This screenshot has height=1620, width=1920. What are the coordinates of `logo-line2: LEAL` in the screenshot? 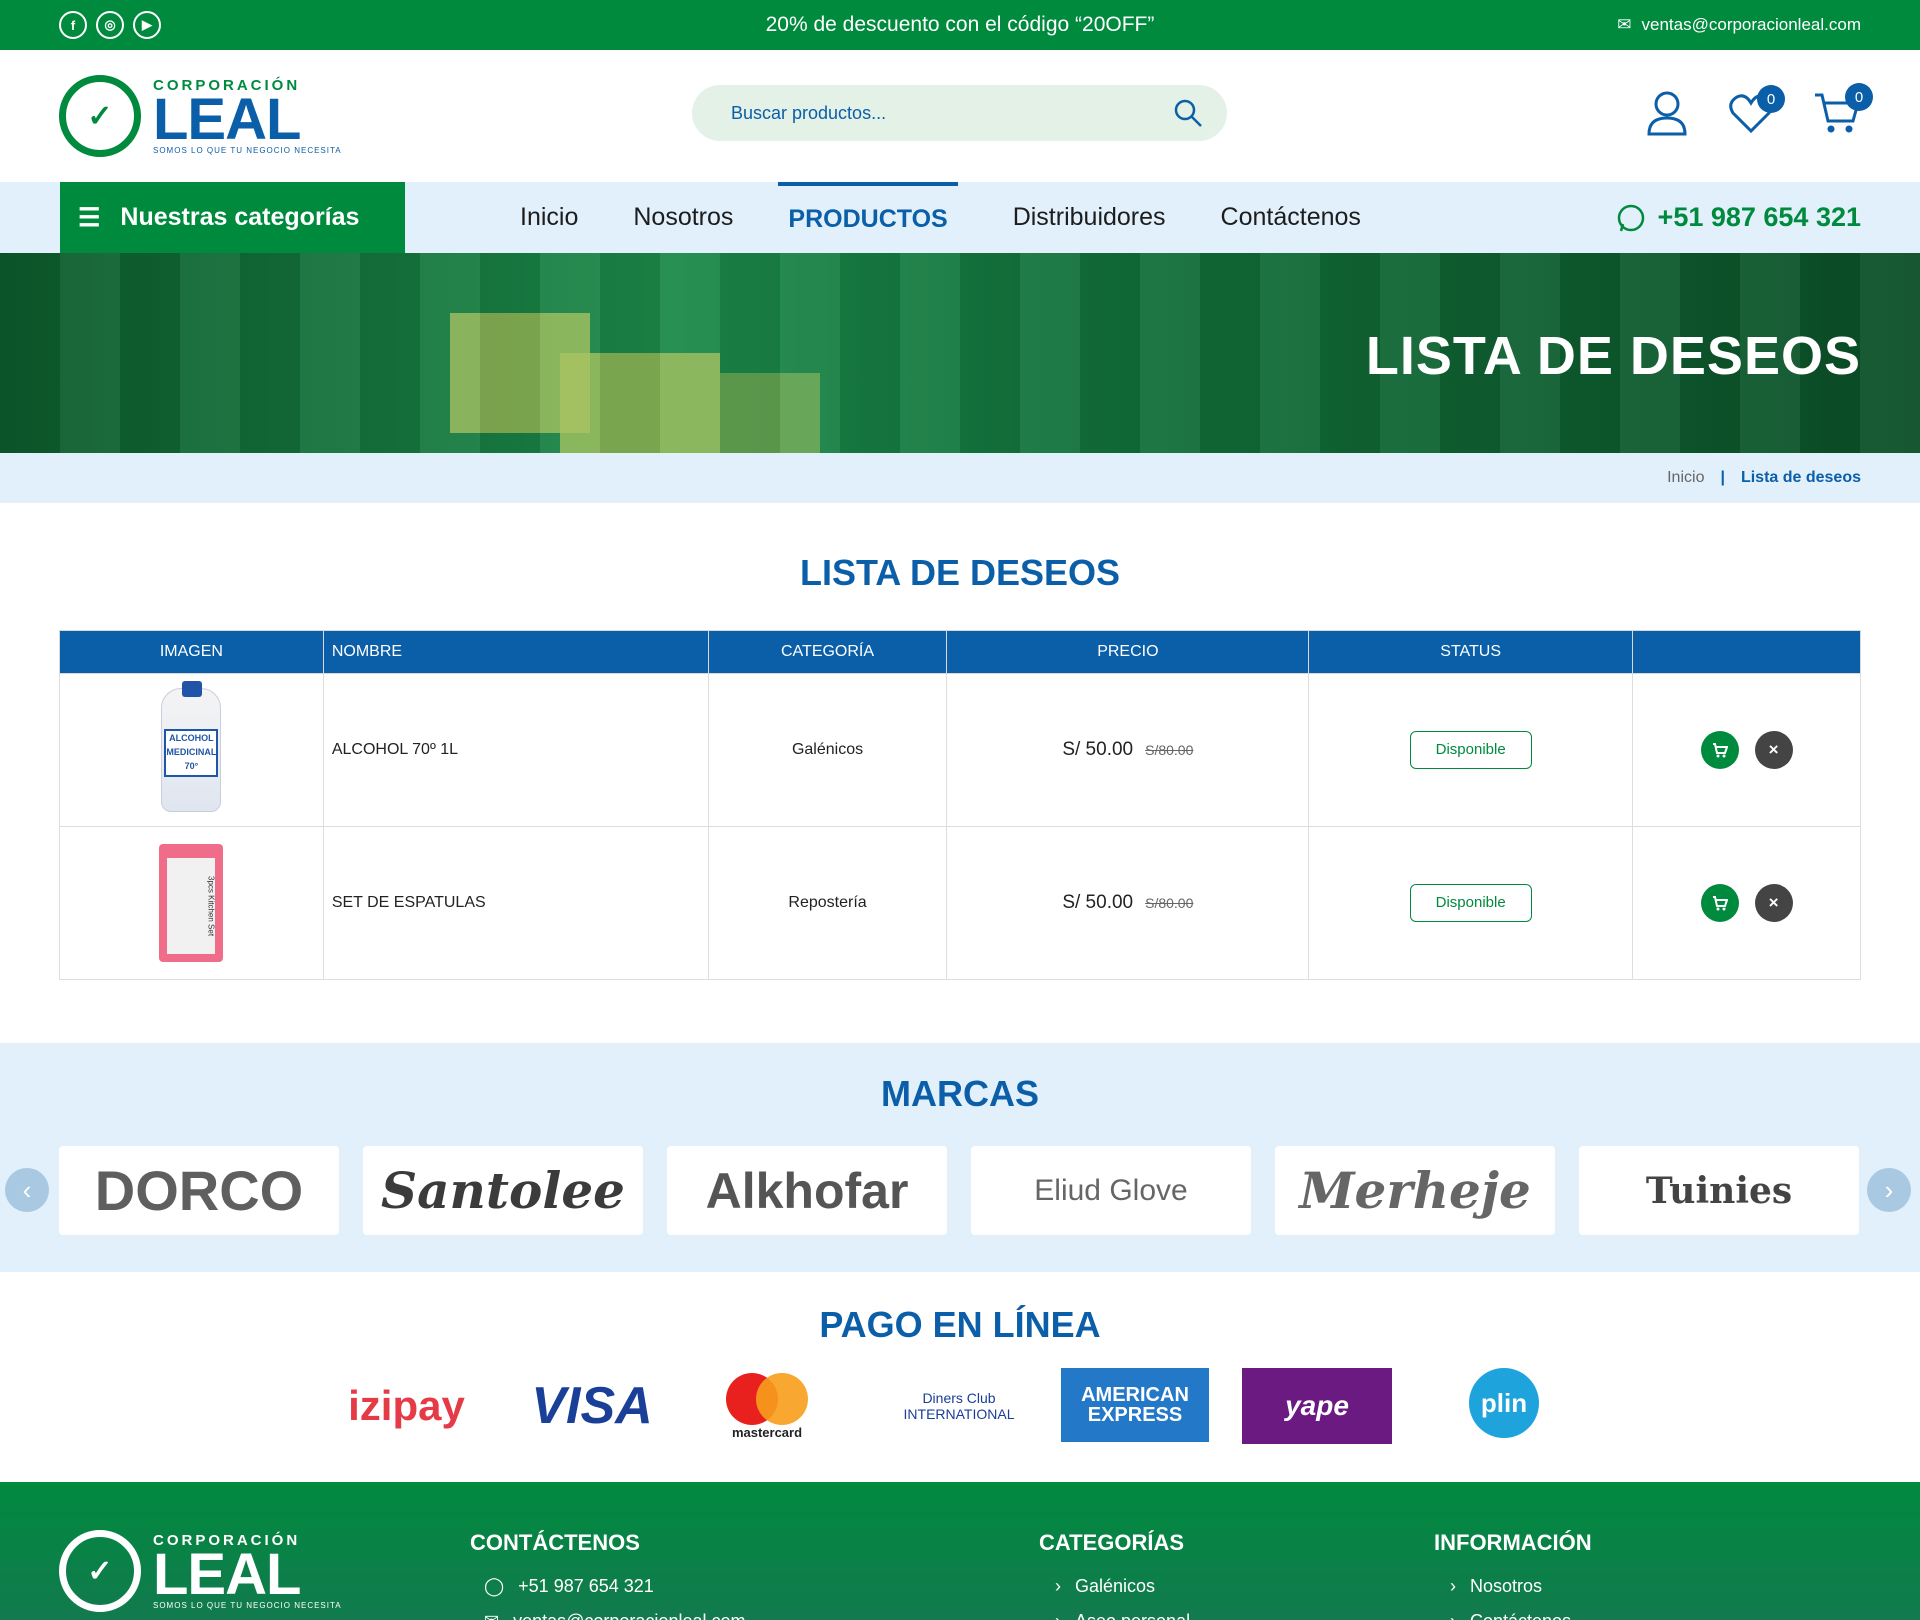 It's located at (227, 119).